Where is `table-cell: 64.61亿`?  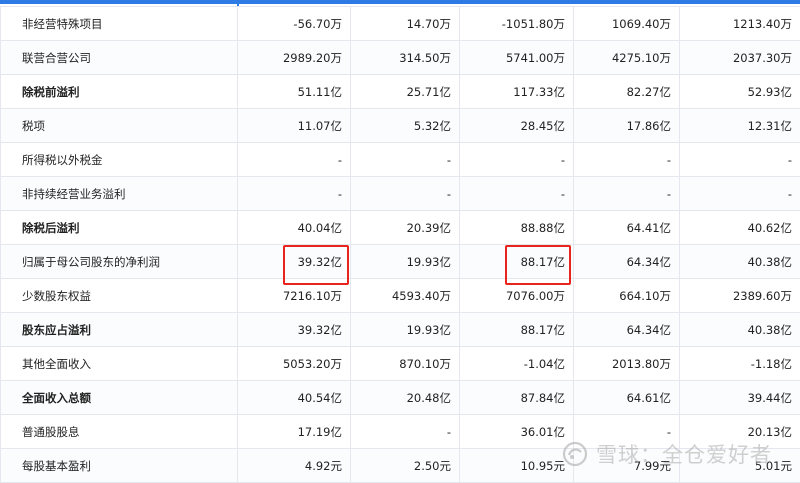 table-cell: 64.61亿 is located at coordinates (627, 398).